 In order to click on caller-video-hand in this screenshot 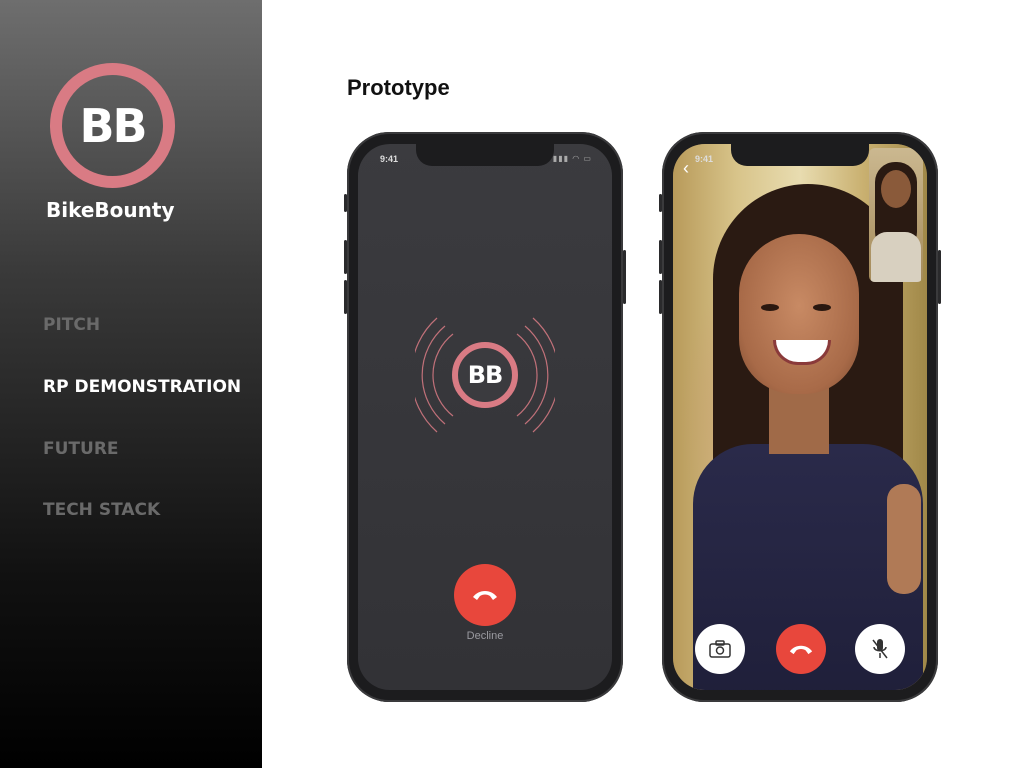, I will do `click(904, 539)`.